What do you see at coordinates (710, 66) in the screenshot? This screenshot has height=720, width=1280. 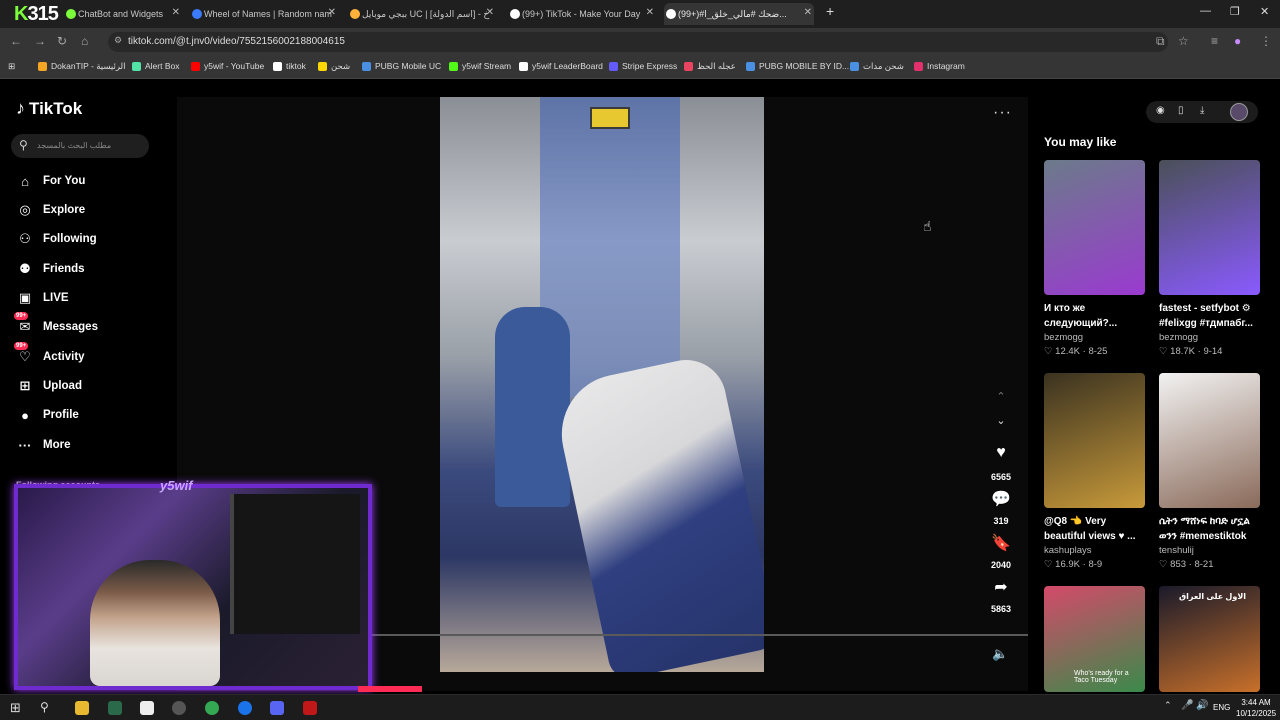 I see `bookmark-item: عجله الحظ` at bounding box center [710, 66].